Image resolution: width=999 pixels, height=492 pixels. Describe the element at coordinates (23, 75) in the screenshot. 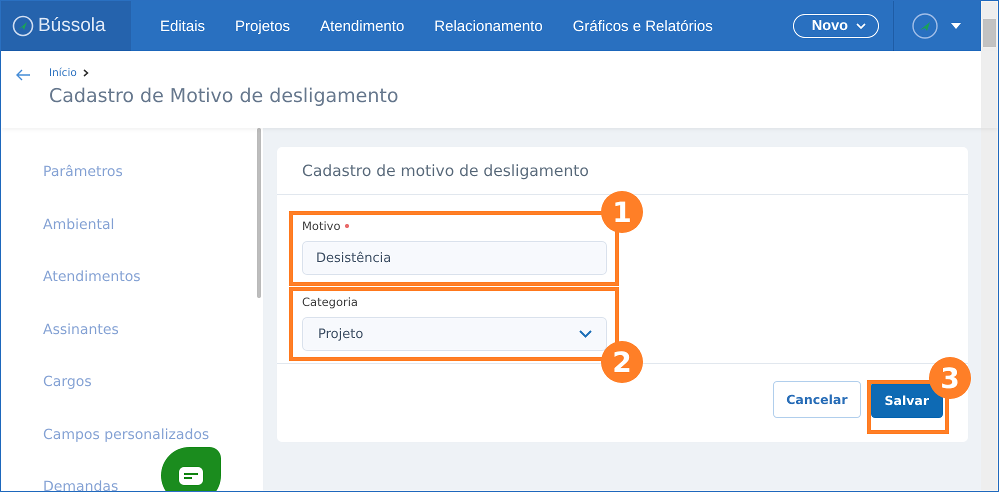

I see `back-arrow-icon` at that location.